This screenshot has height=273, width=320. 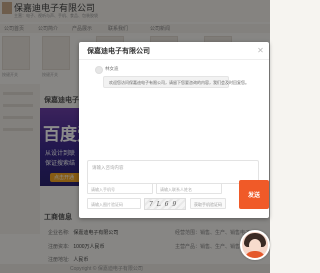 What do you see at coordinates (118, 51) in the screenshot?
I see `dialog-title: 保嘉迪电子有限公司` at bounding box center [118, 51].